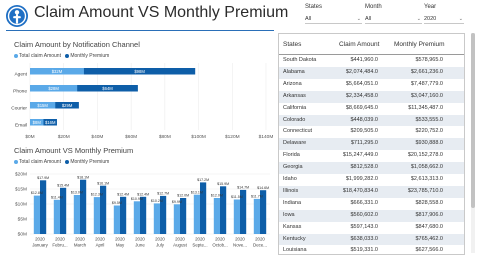 The height and width of the screenshot is (257, 480). Describe the element at coordinates (77, 44) in the screenshot. I see `channel-chart-title: Claim Amount by Notification Channel` at that location.